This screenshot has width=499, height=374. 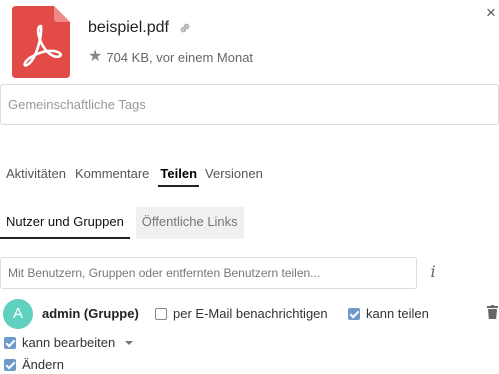 I want to click on can-edit-checkbox, so click(x=10, y=342).